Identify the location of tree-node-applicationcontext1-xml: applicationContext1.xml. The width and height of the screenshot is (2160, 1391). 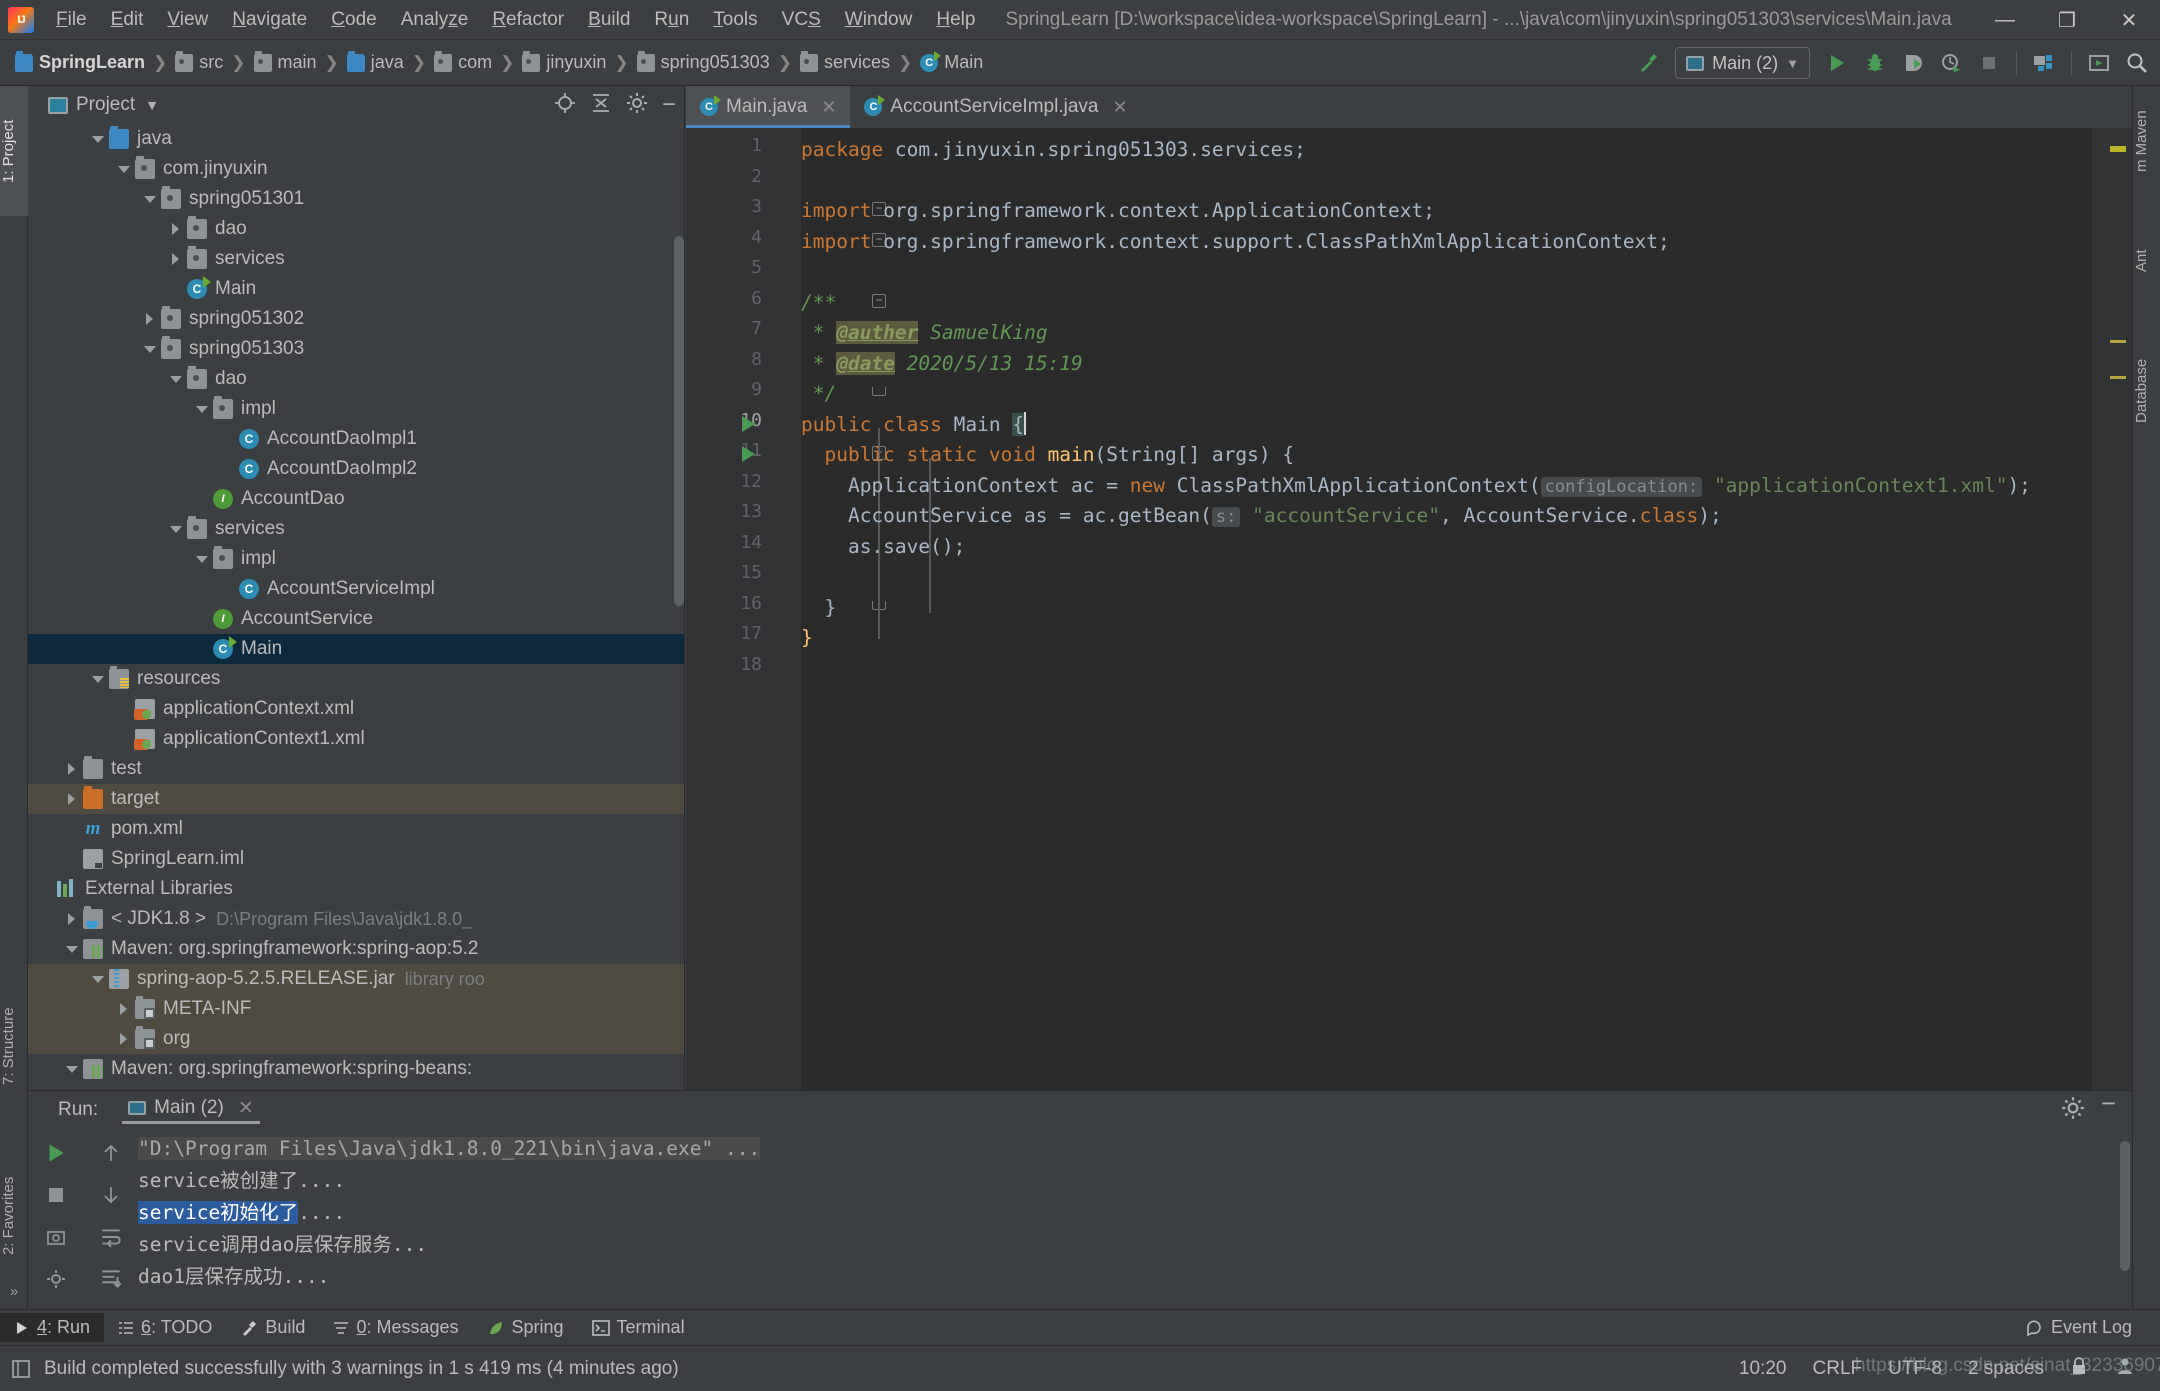
(356, 739).